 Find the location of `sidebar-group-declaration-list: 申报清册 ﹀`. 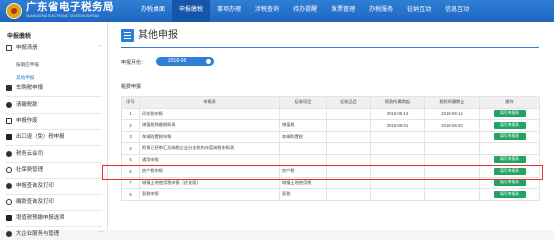

sidebar-group-declaration-list: 申报清册 ﹀ is located at coordinates (56, 48).